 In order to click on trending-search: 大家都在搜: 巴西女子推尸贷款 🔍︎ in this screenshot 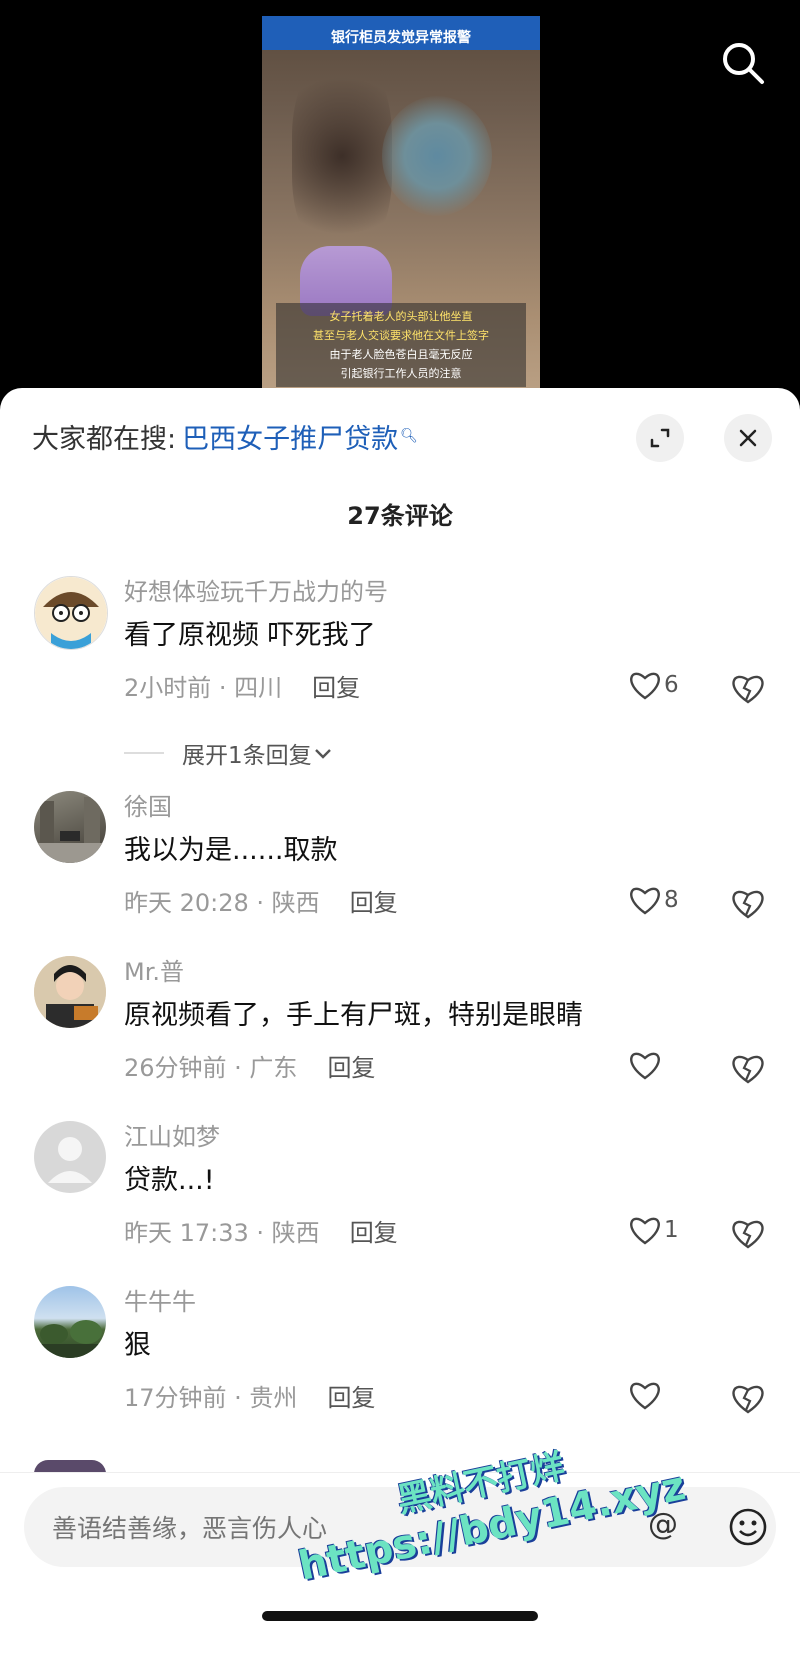, I will do `click(225, 436)`.